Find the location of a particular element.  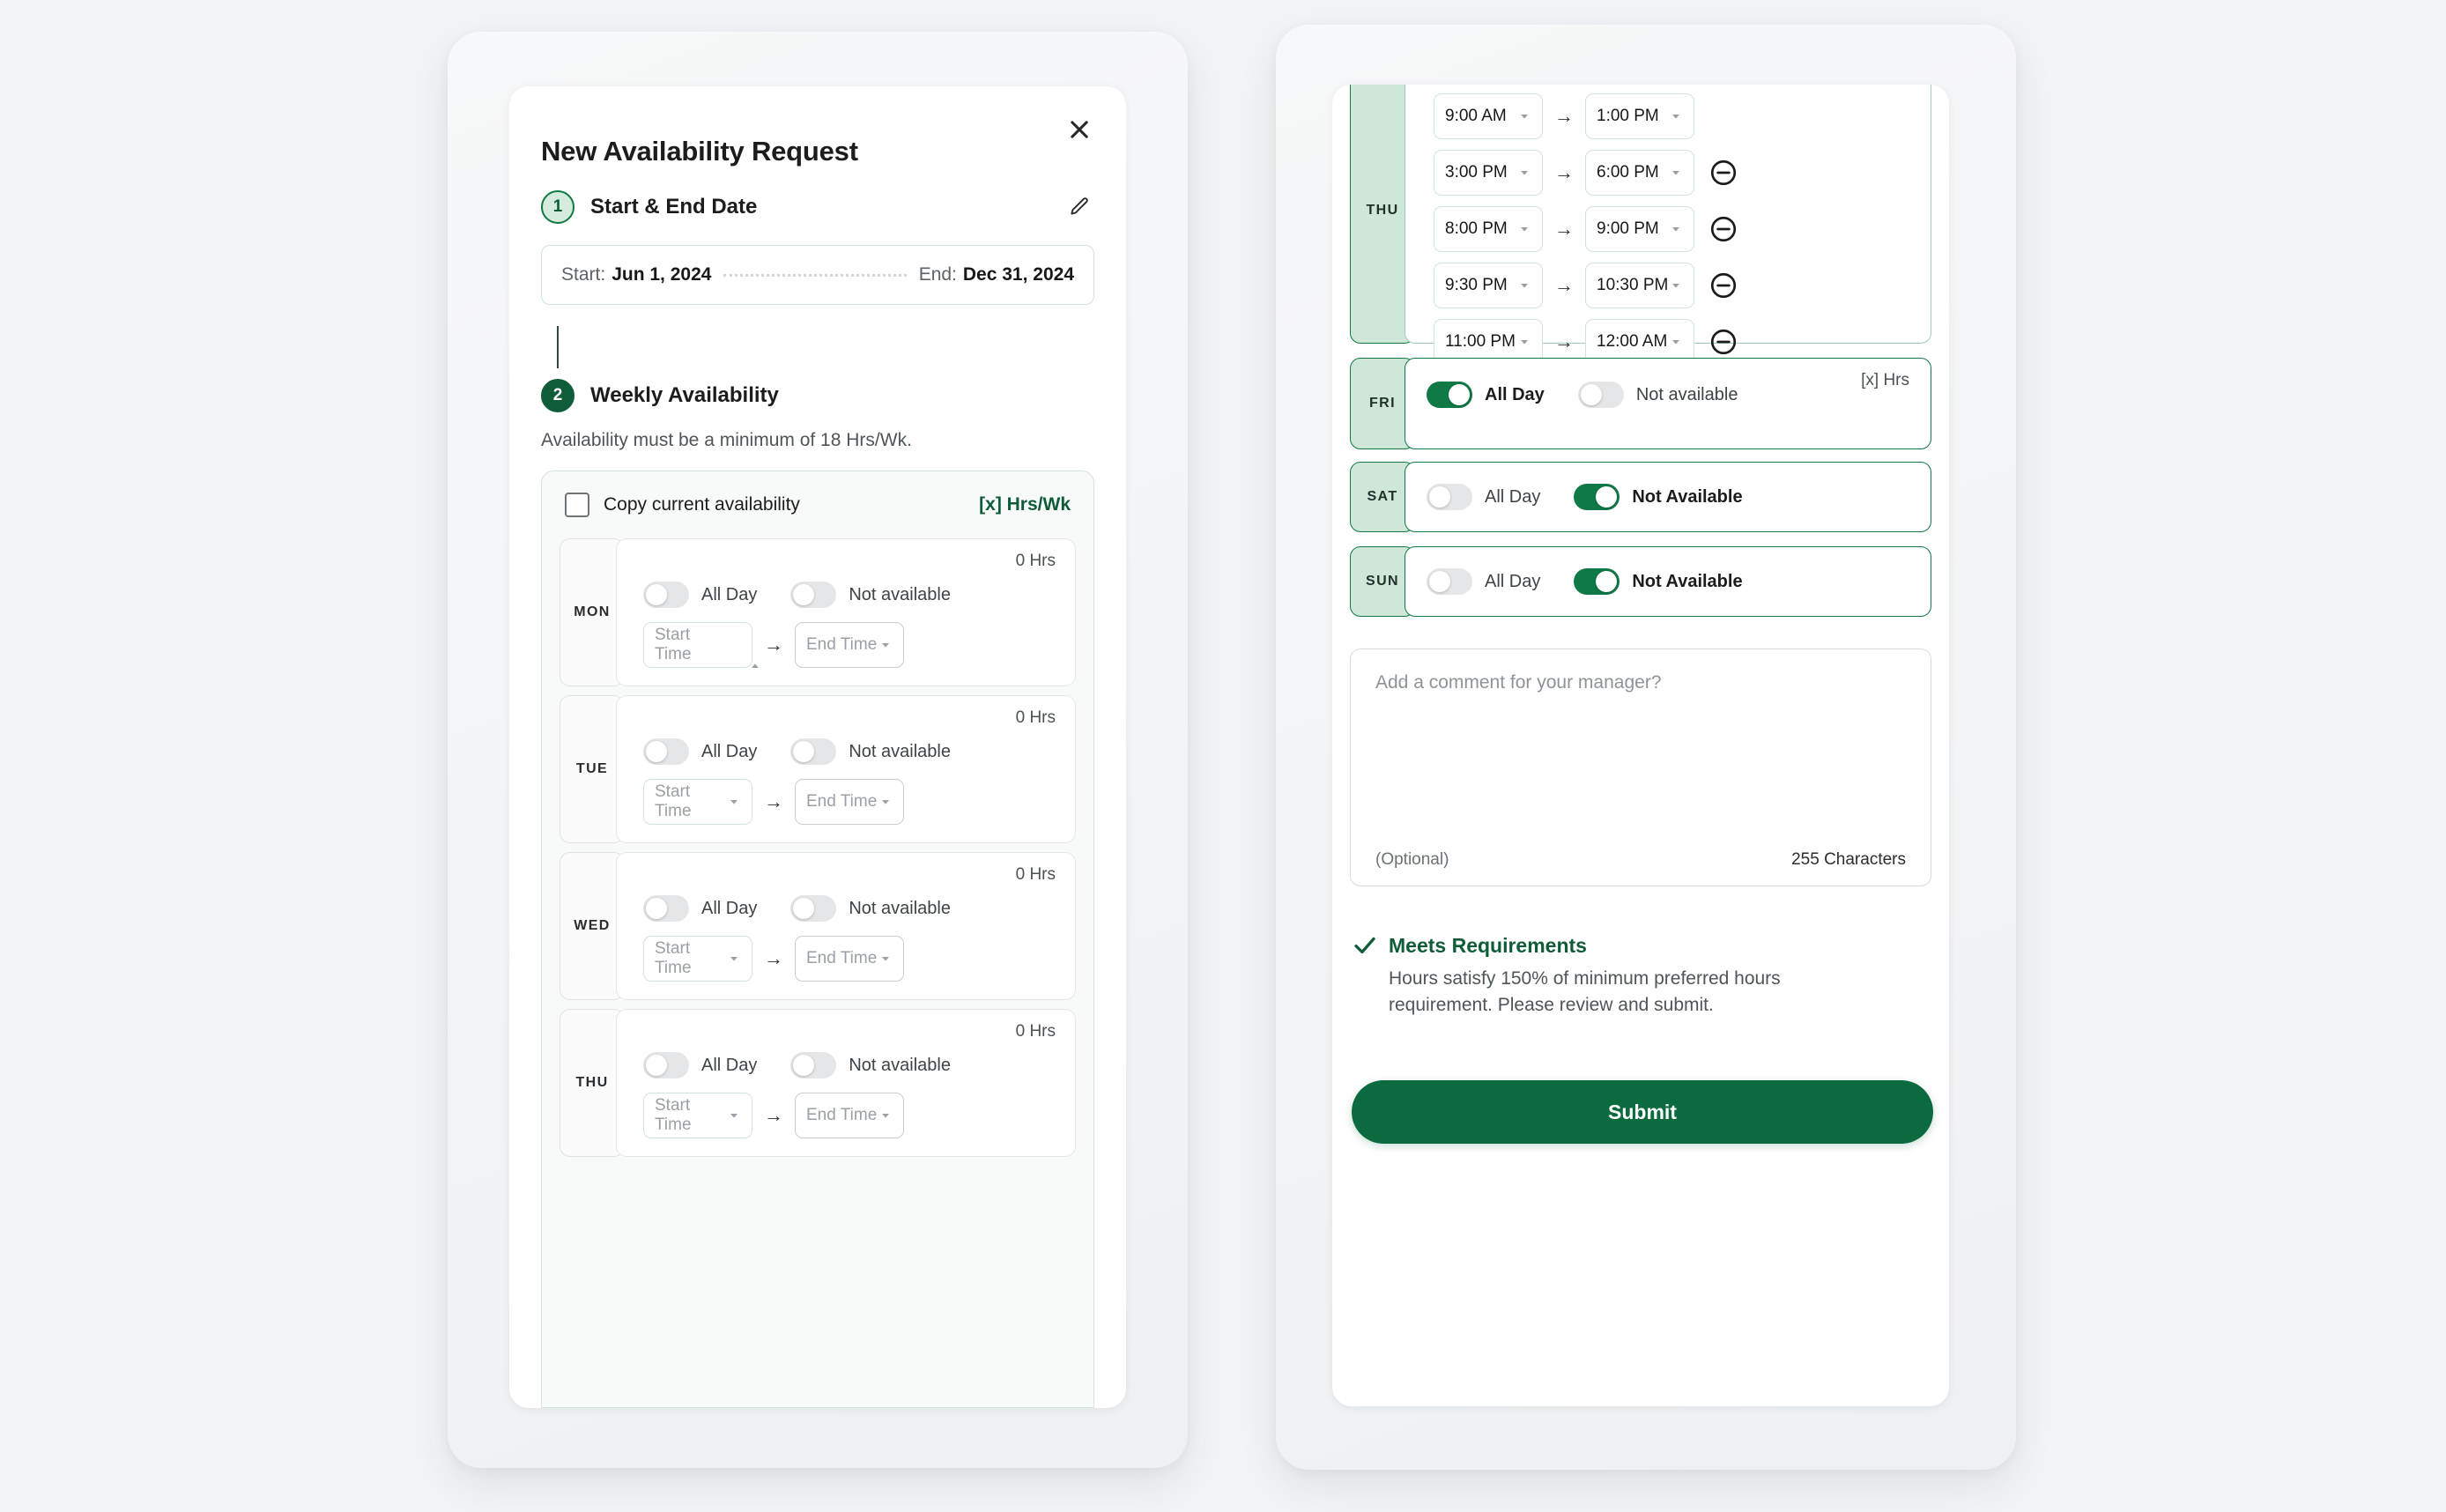

wed-not-available-toggle is located at coordinates (813, 909).